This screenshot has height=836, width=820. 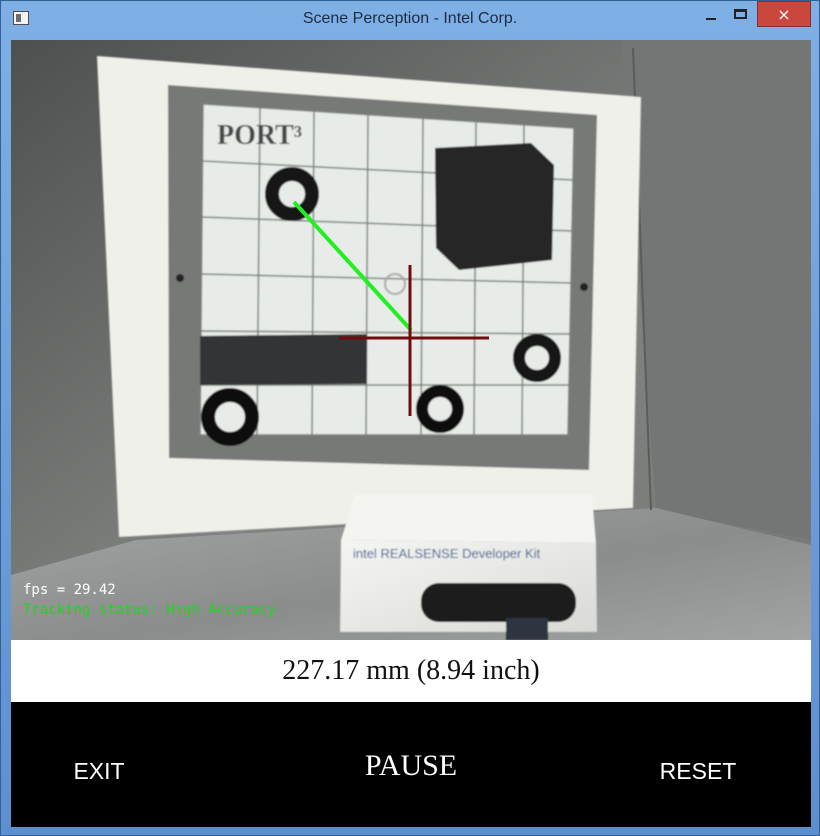 I want to click on poster-right-dot, so click(x=584, y=287).